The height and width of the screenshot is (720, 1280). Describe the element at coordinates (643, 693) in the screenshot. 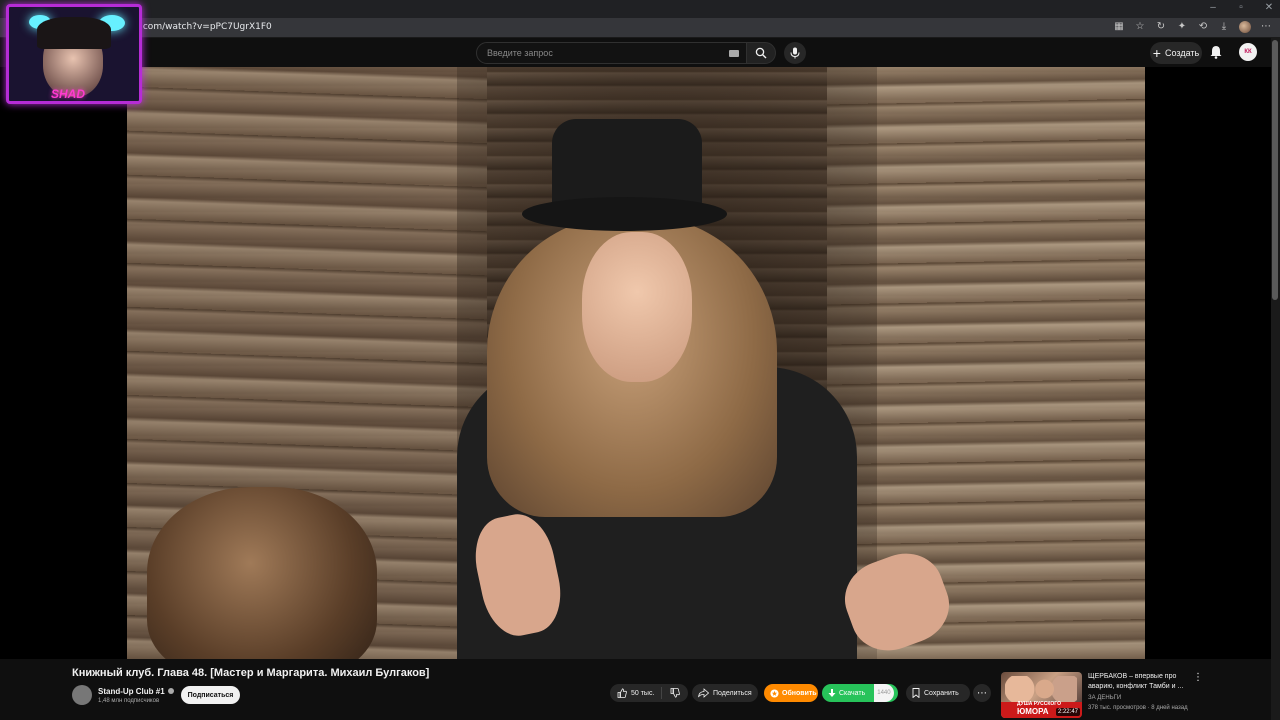

I see `like-count: 50 тыс.` at that location.